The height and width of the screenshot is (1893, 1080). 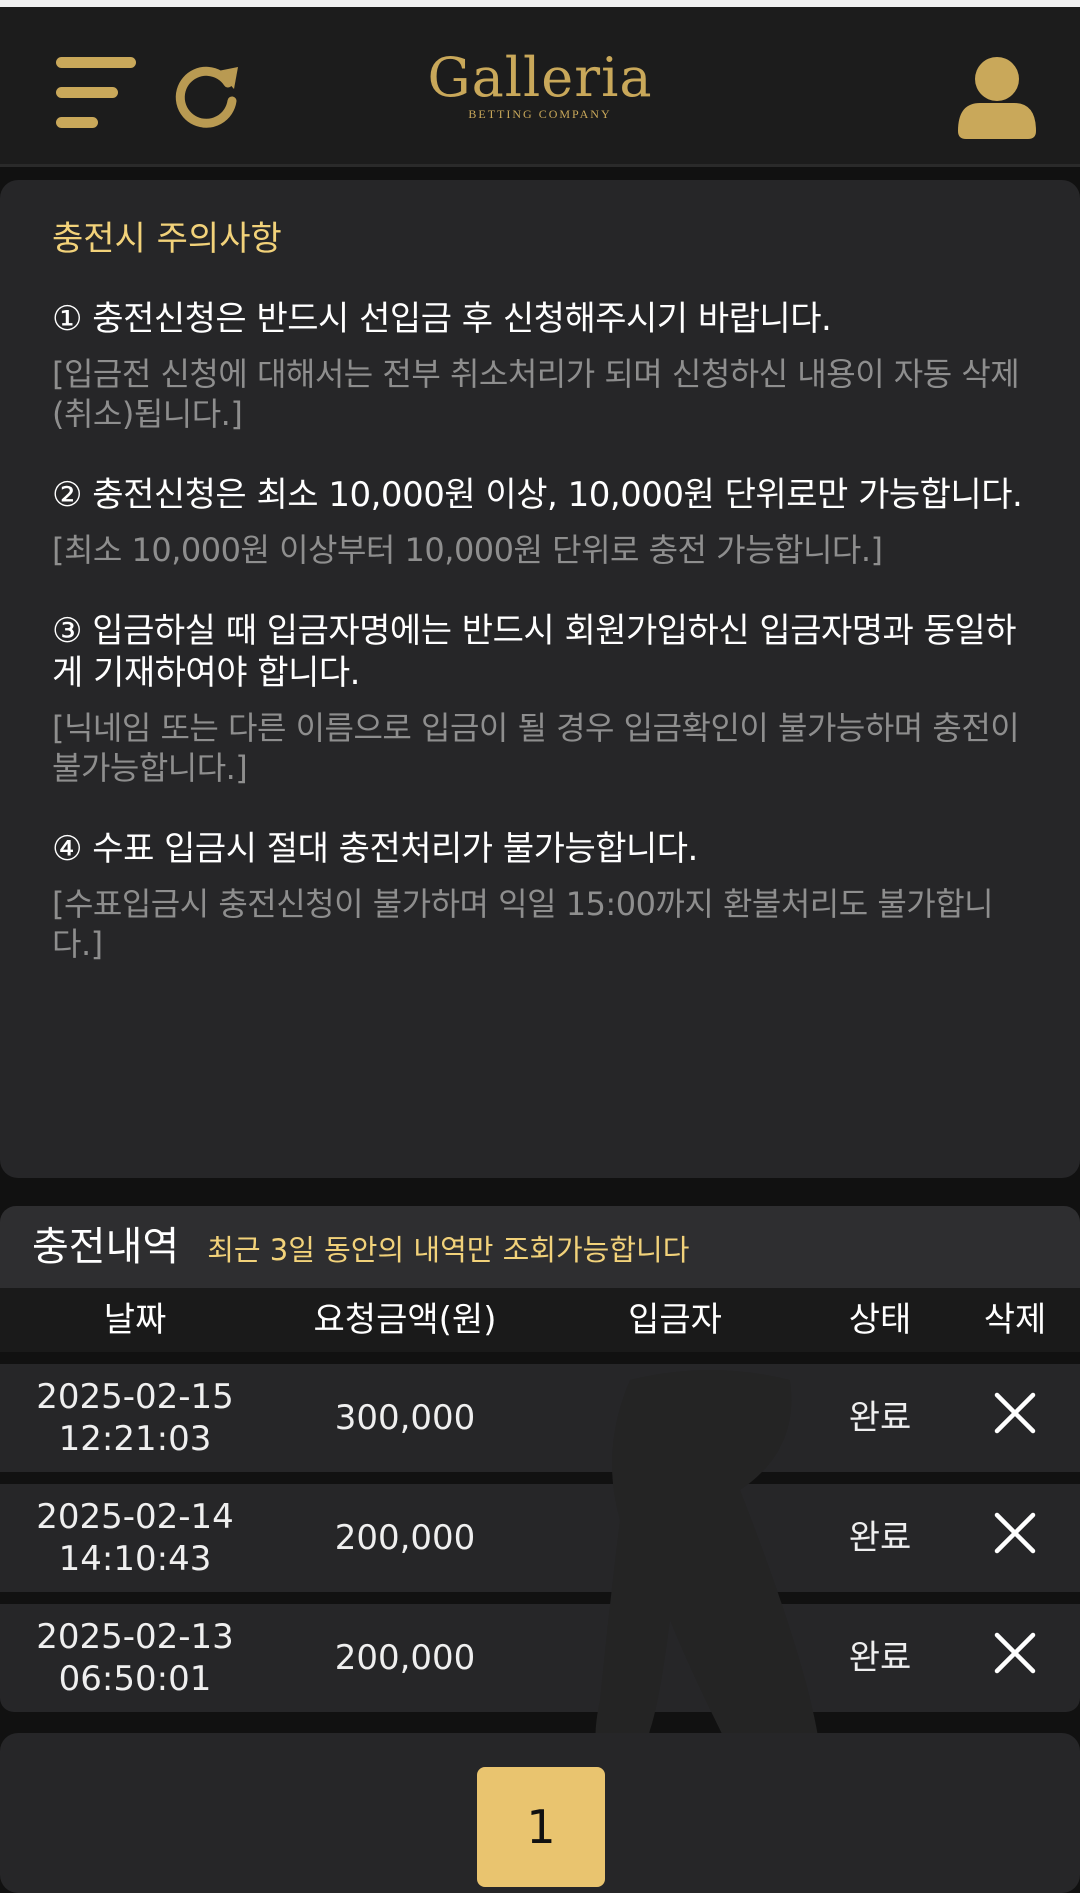 What do you see at coordinates (442, 319) in the screenshot?
I see `notice-rule: ① 충전신청은 반드시 선입금 후 신청해주시기 바랍니다.` at bounding box center [442, 319].